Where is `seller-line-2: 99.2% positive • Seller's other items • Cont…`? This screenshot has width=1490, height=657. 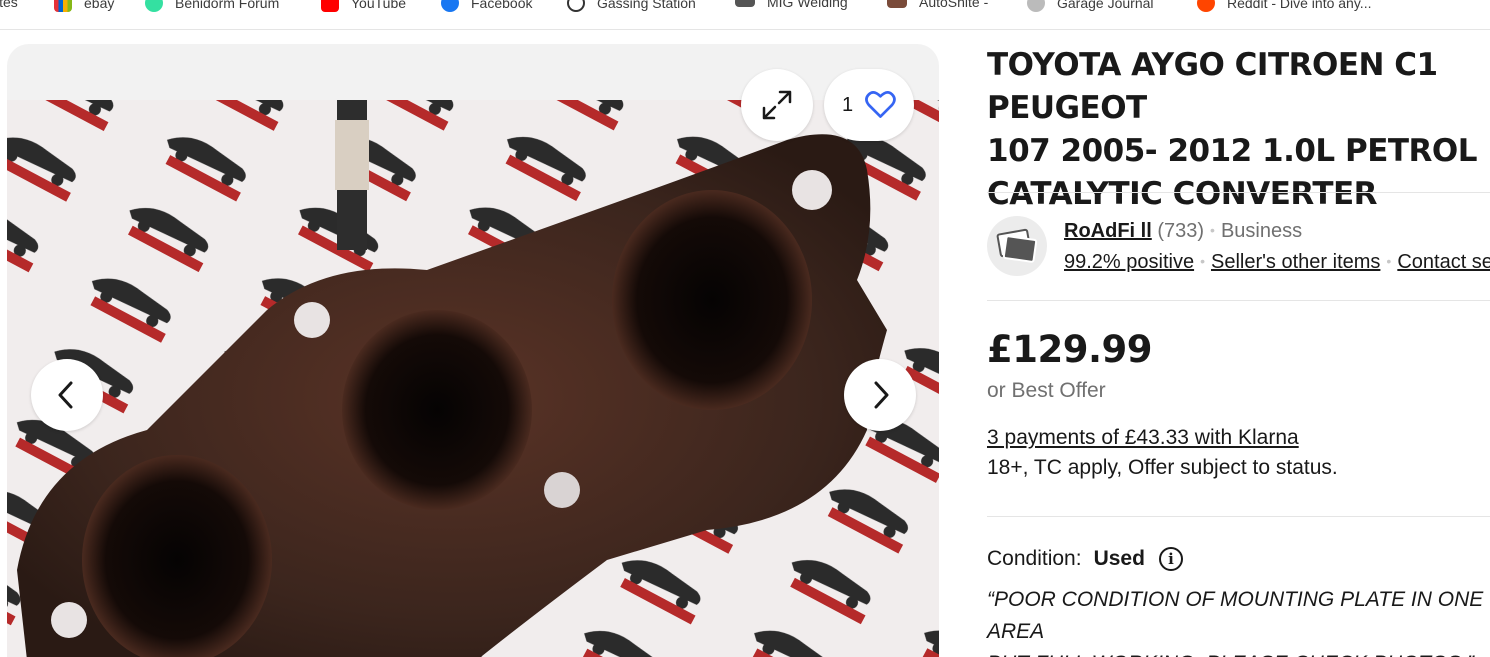
seller-line-2: 99.2% positive • Seller's other items • Cont… is located at coordinates (1277, 262).